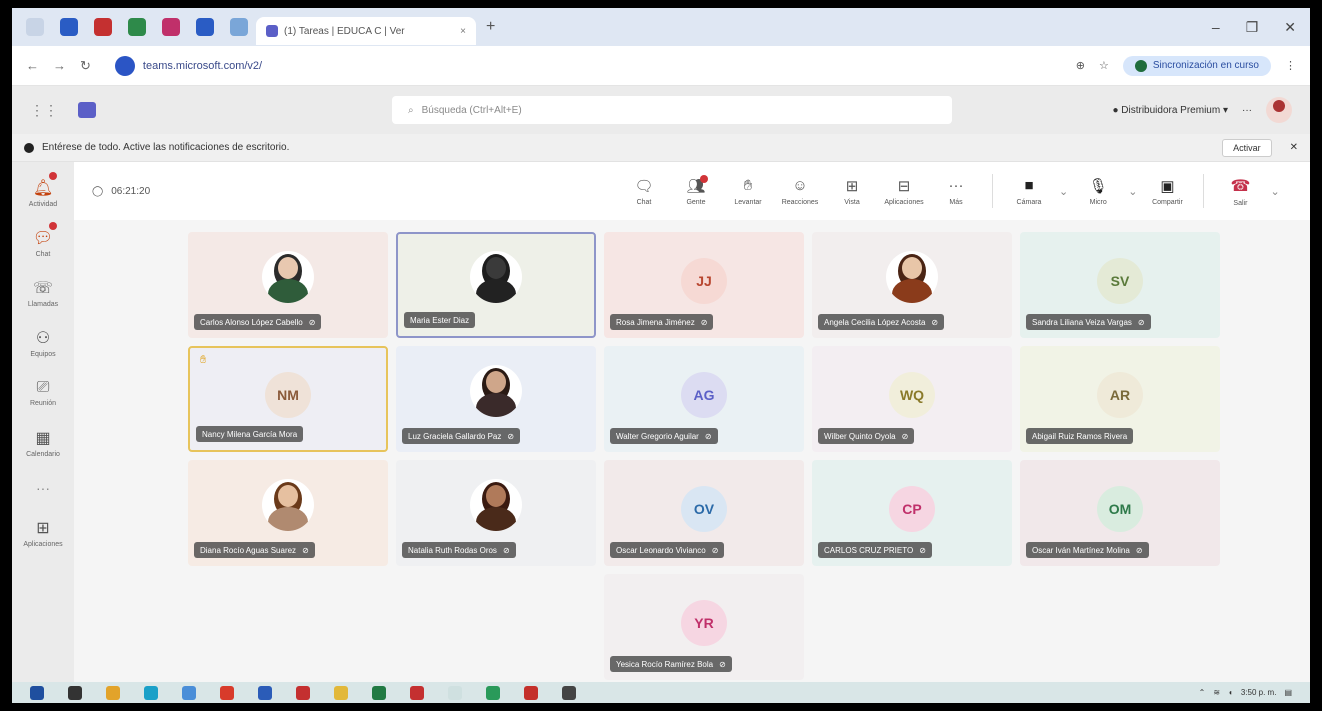  What do you see at coordinates (265, 692) in the screenshot?
I see `word-icon` at bounding box center [265, 692].